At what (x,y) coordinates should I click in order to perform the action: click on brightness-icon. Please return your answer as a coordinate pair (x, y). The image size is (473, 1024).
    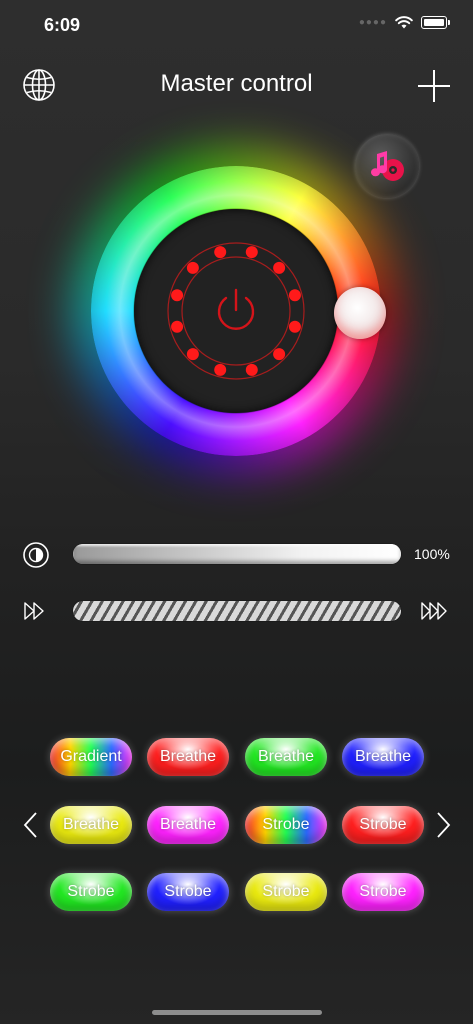
    Looking at the image, I should click on (36, 555).